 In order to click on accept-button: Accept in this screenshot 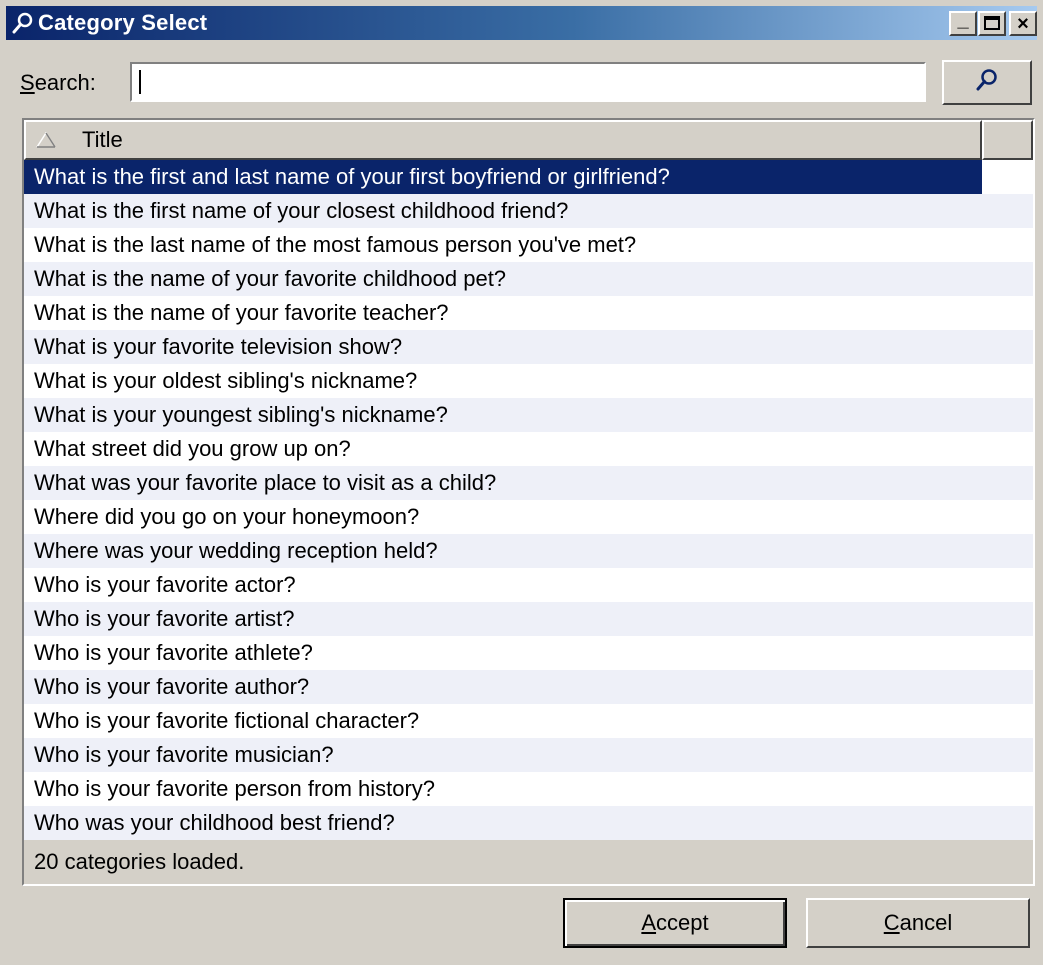, I will do `click(675, 923)`.